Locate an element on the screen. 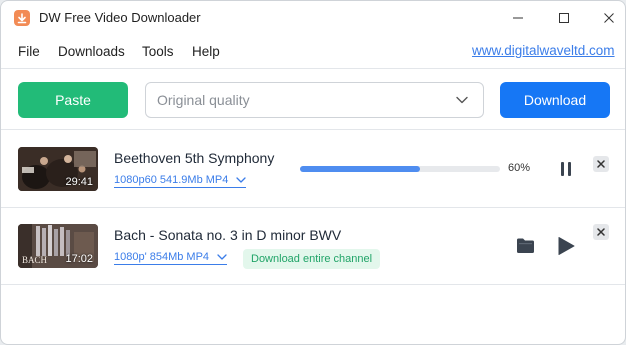  close-button is located at coordinates (605, 18).